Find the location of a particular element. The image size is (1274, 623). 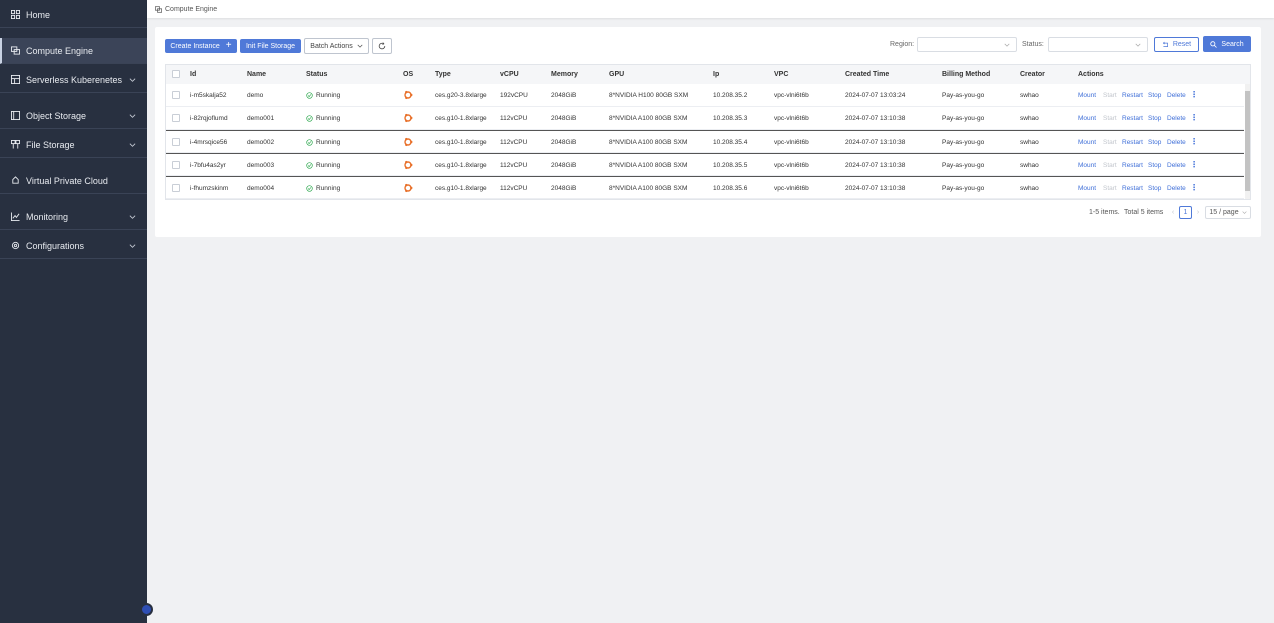

col-header-vpc: VPC is located at coordinates (781, 74).